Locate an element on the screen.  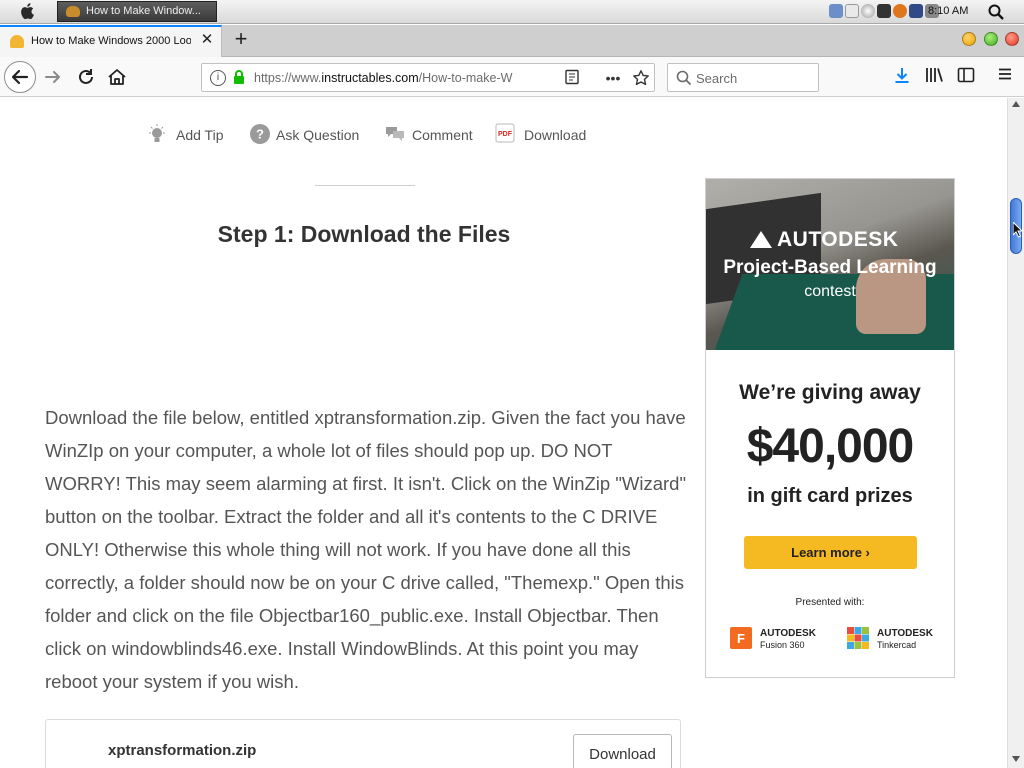
battery-icon is located at coordinates (884, 11).